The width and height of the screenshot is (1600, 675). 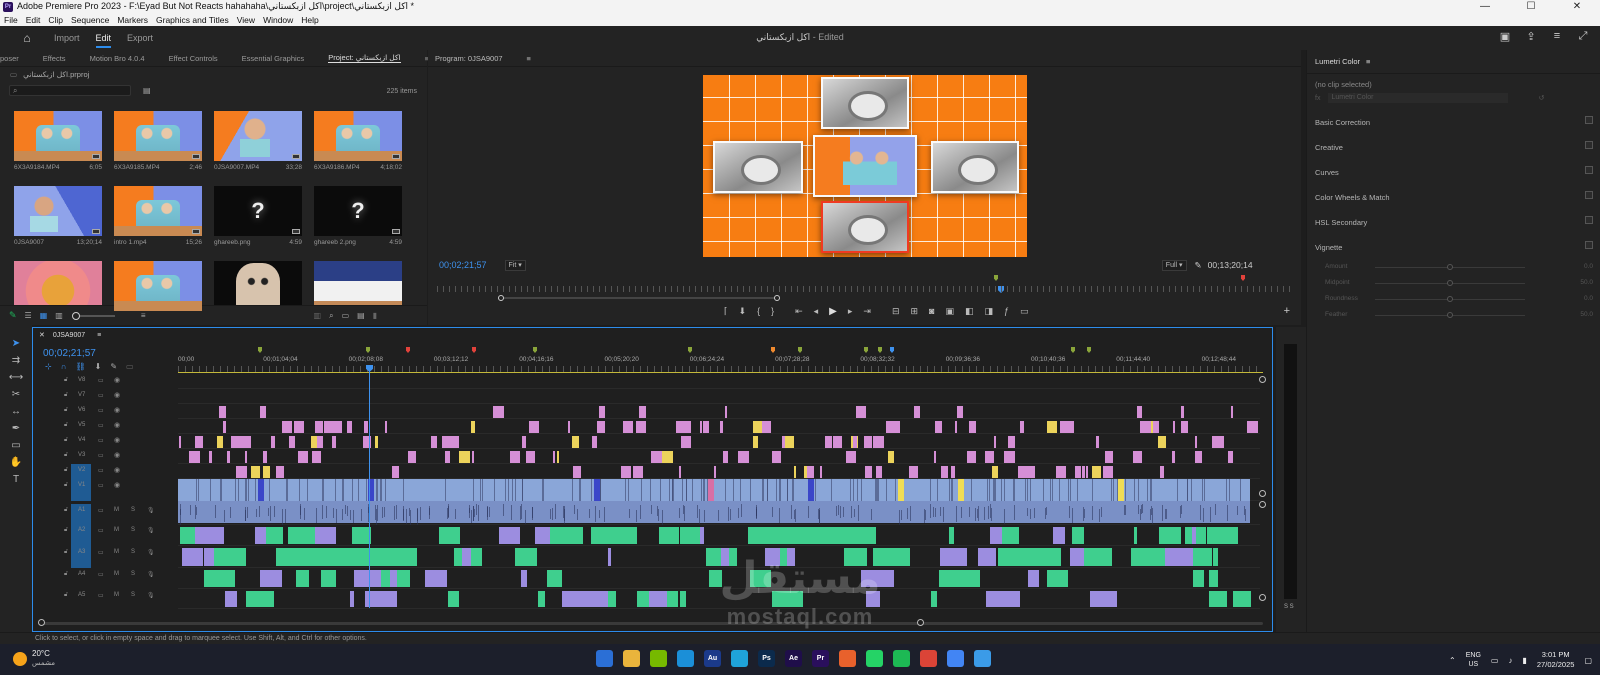 What do you see at coordinates (16, 380) in the screenshot?
I see `ripple-edit-tool-icon: ⟷` at bounding box center [16, 380].